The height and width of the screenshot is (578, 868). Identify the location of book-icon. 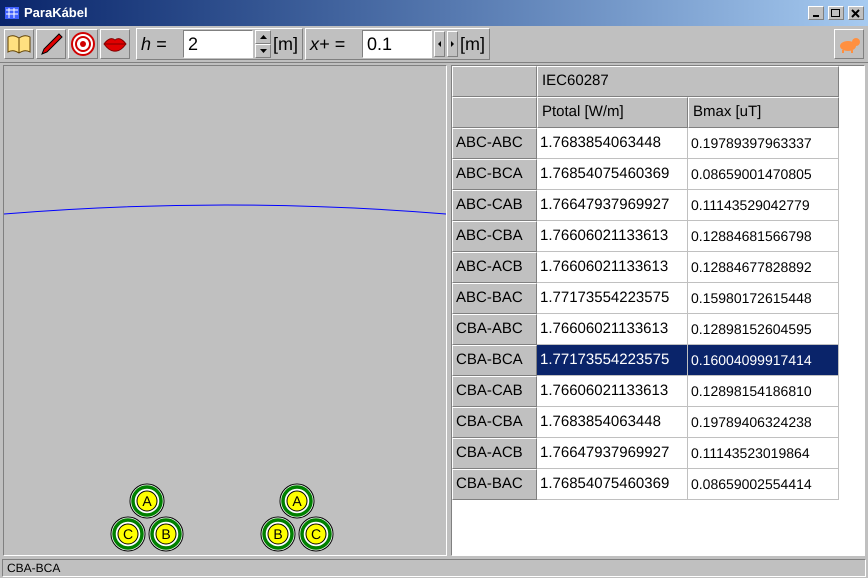
(19, 44).